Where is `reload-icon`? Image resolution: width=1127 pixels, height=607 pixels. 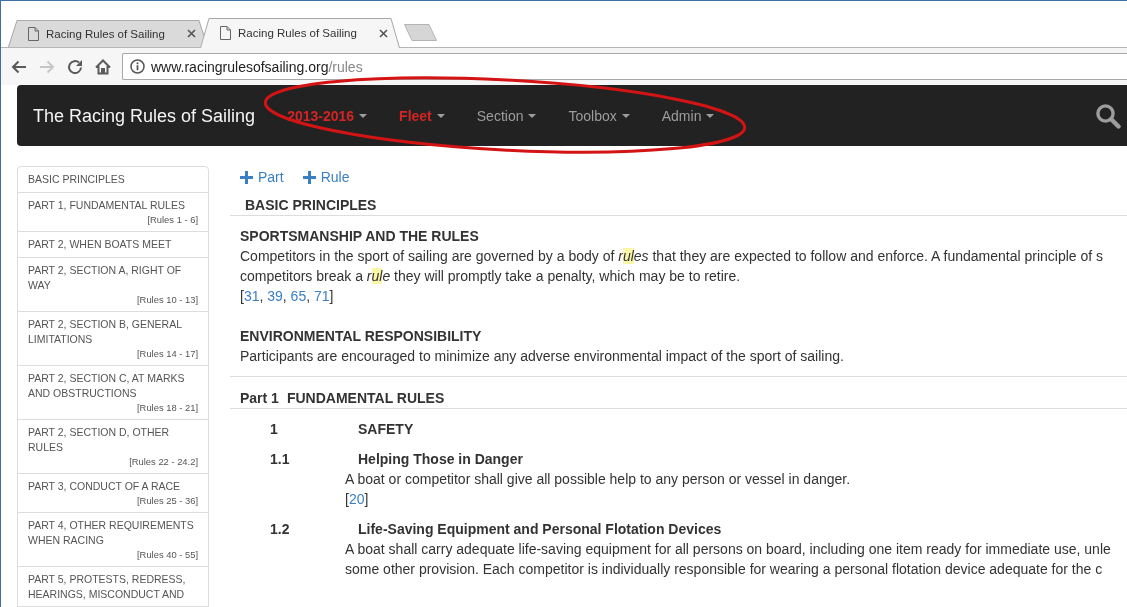
reload-icon is located at coordinates (75, 66).